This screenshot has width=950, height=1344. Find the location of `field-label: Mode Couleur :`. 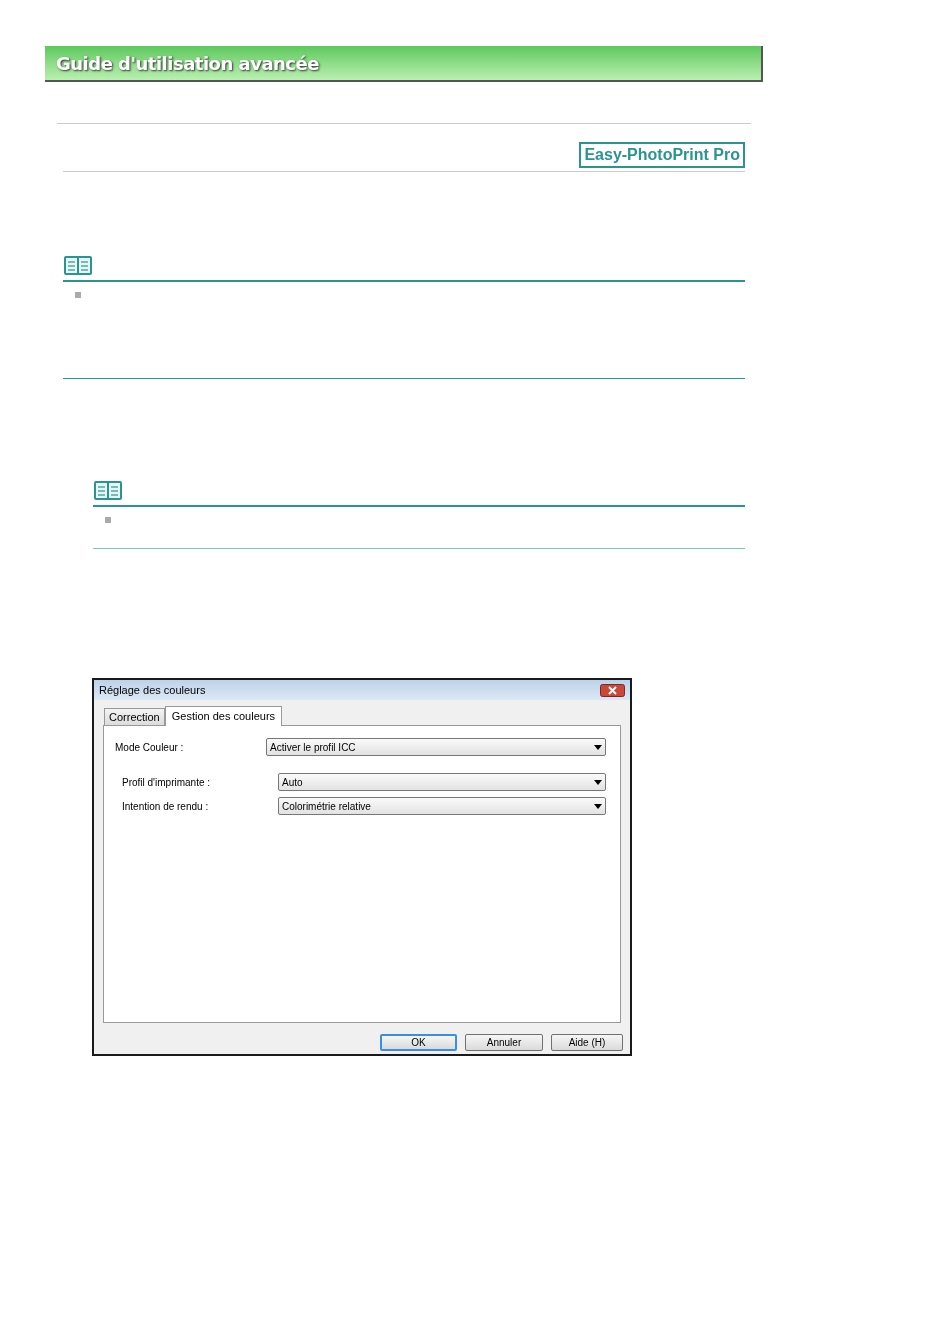

field-label: Mode Couleur : is located at coordinates (150, 747).